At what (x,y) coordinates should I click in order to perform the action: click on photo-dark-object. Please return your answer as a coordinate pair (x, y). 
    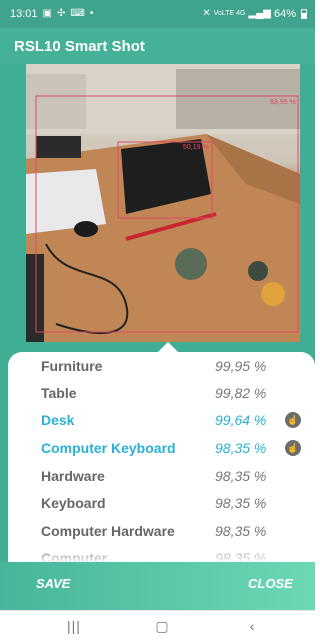
    Looking at the image, I should click on (58, 147).